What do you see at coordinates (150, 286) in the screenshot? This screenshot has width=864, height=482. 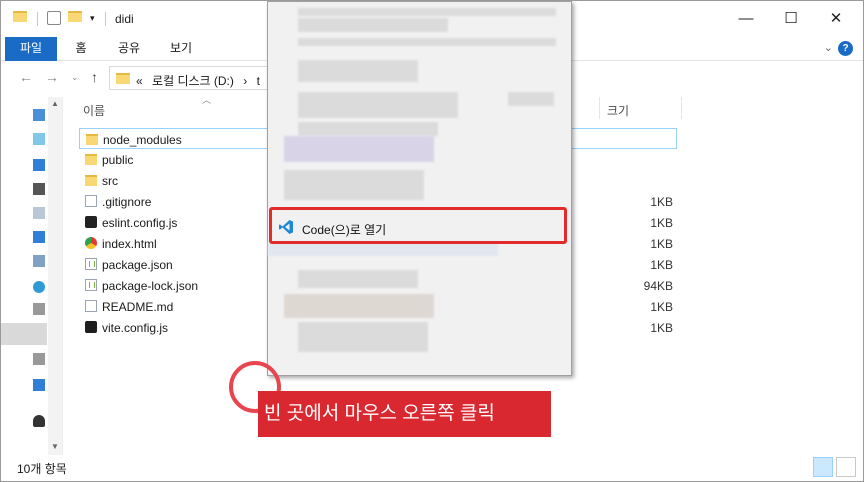 I see `file-name: package-lock.json` at bounding box center [150, 286].